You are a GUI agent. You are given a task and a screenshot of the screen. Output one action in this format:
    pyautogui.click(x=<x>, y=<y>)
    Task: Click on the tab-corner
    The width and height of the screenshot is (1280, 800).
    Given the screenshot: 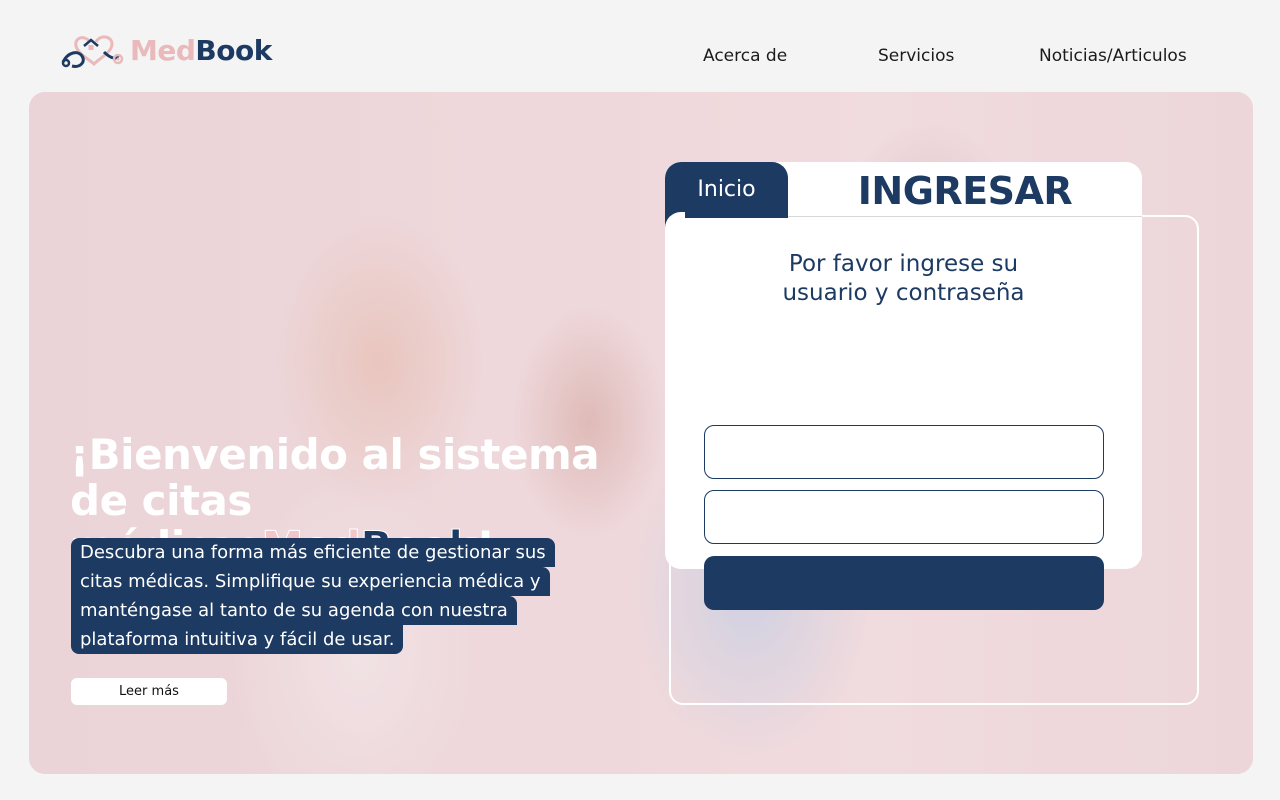 What is the action you would take?
    pyautogui.click(x=675, y=222)
    